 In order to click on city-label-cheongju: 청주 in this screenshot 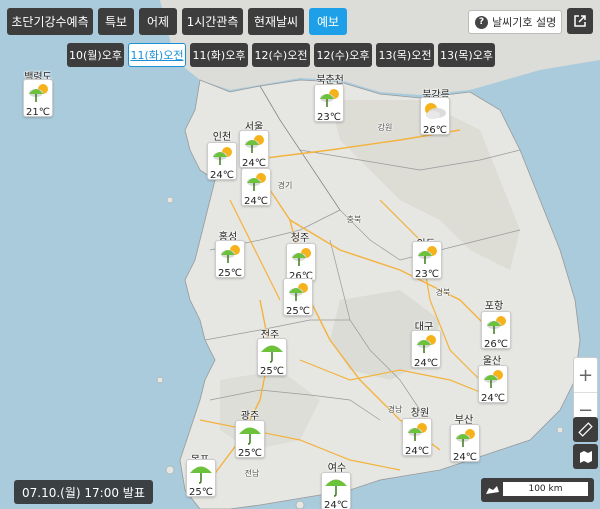, I will do `click(300, 238)`.